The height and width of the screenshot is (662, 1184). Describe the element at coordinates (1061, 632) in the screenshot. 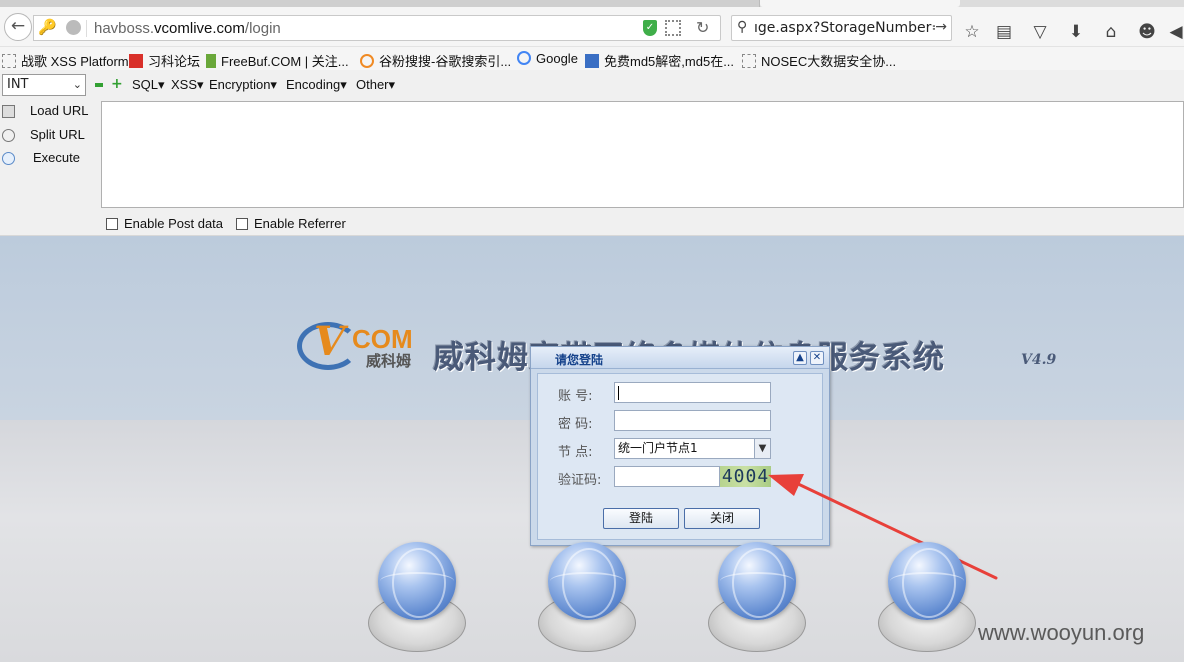

I see `watermark: www.wooyun.org` at that location.